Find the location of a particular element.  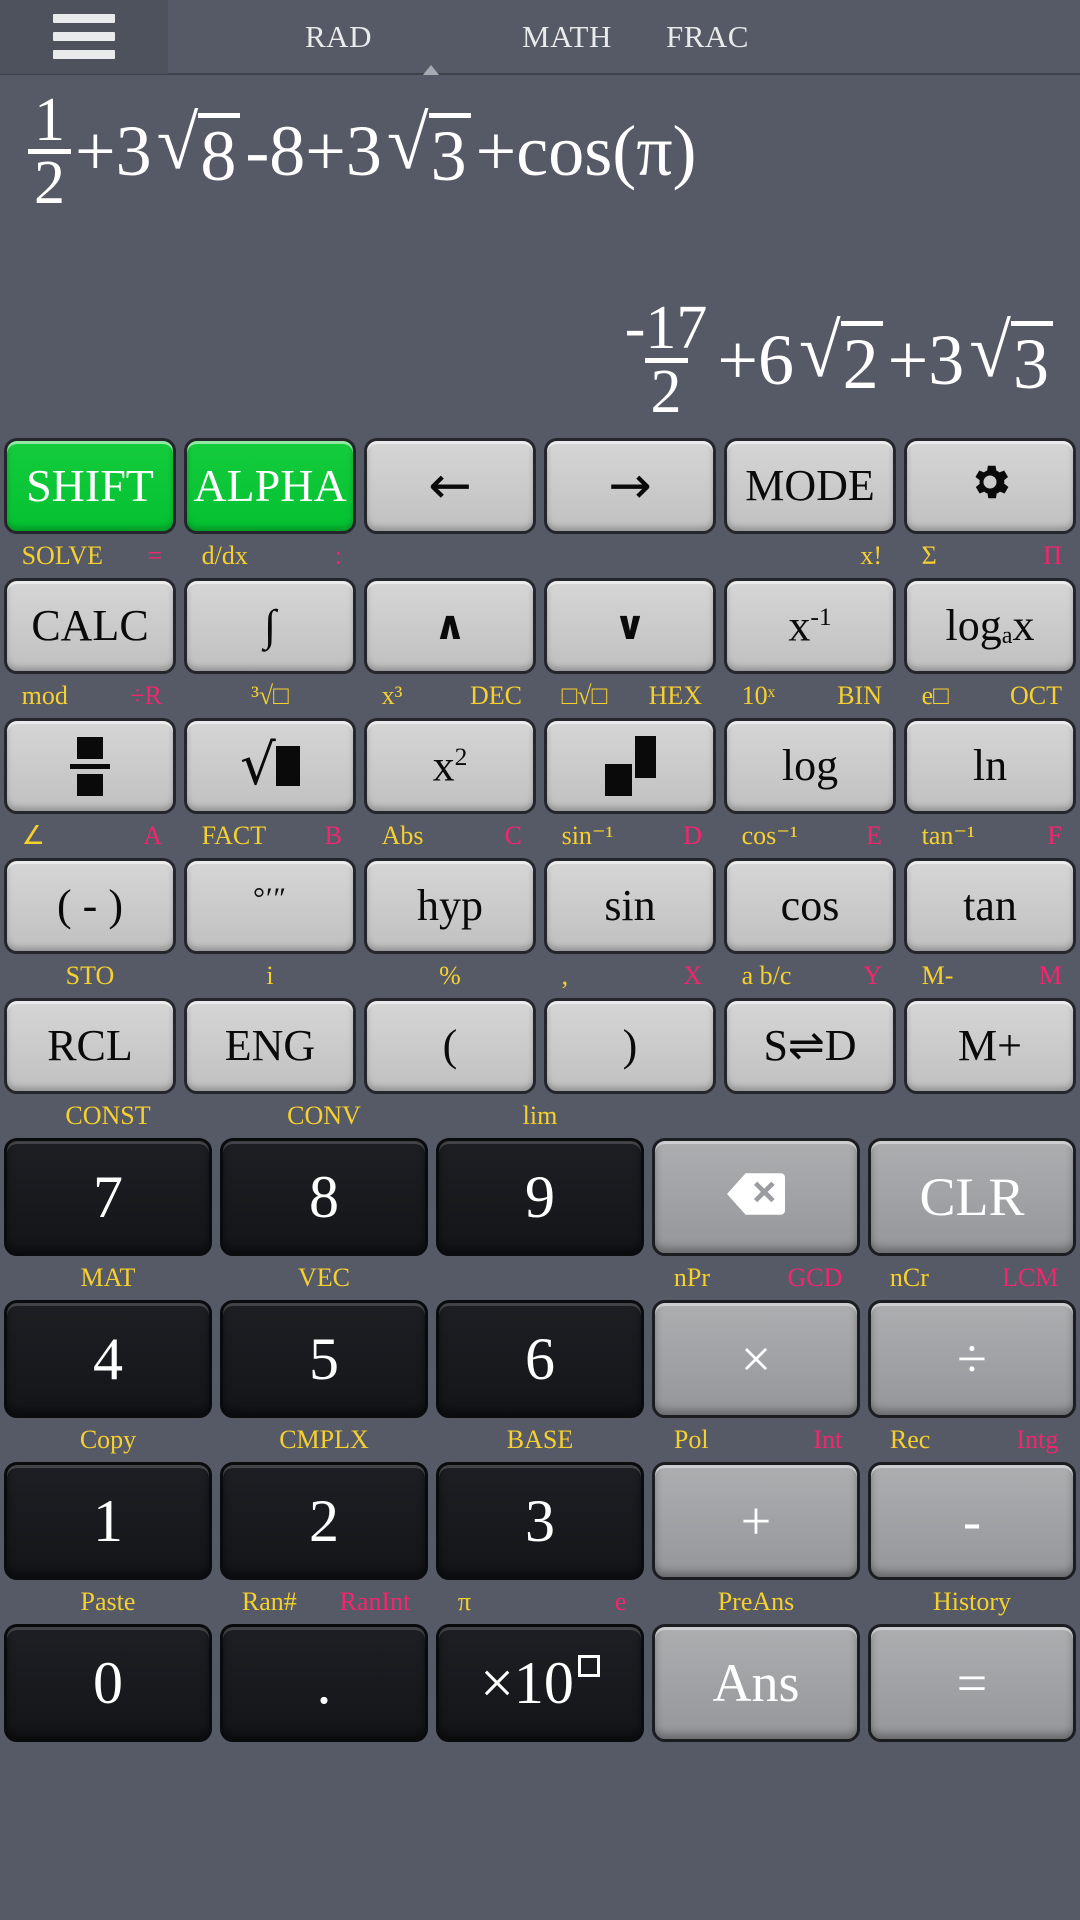

key-hint-alpha: GCD is located at coordinates (815, 1278).